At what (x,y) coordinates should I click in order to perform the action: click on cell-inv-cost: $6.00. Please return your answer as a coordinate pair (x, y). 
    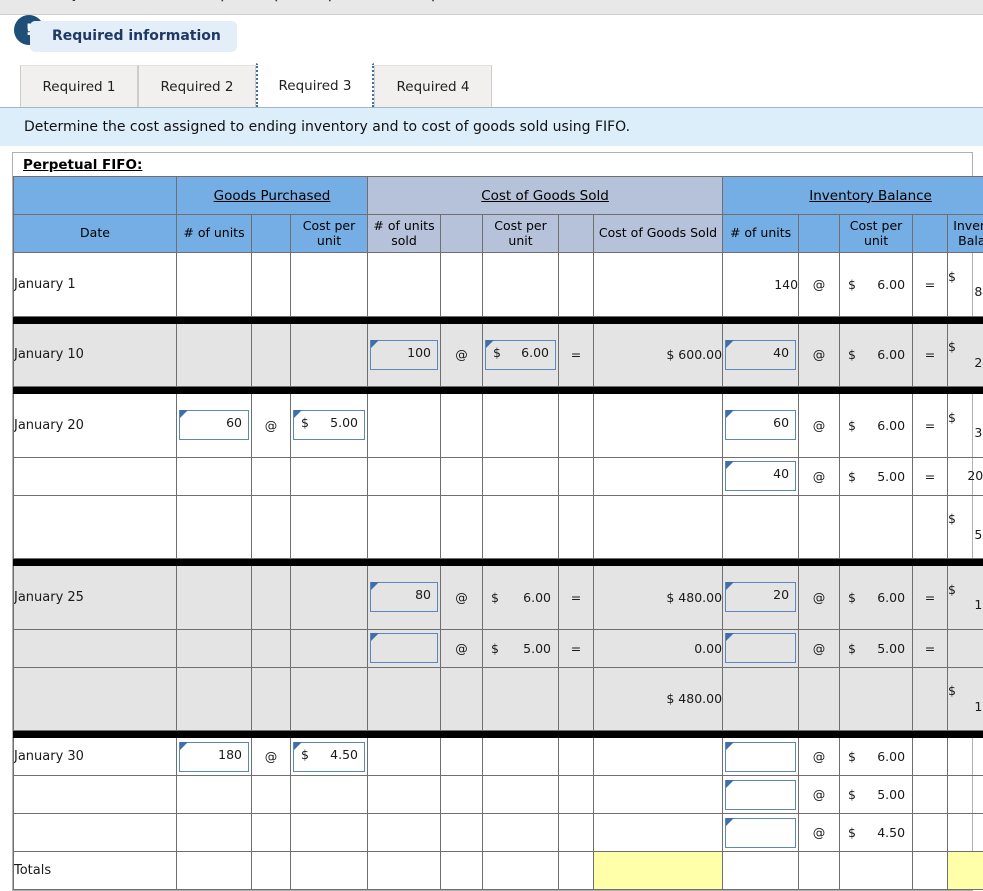
    Looking at the image, I should click on (876, 757).